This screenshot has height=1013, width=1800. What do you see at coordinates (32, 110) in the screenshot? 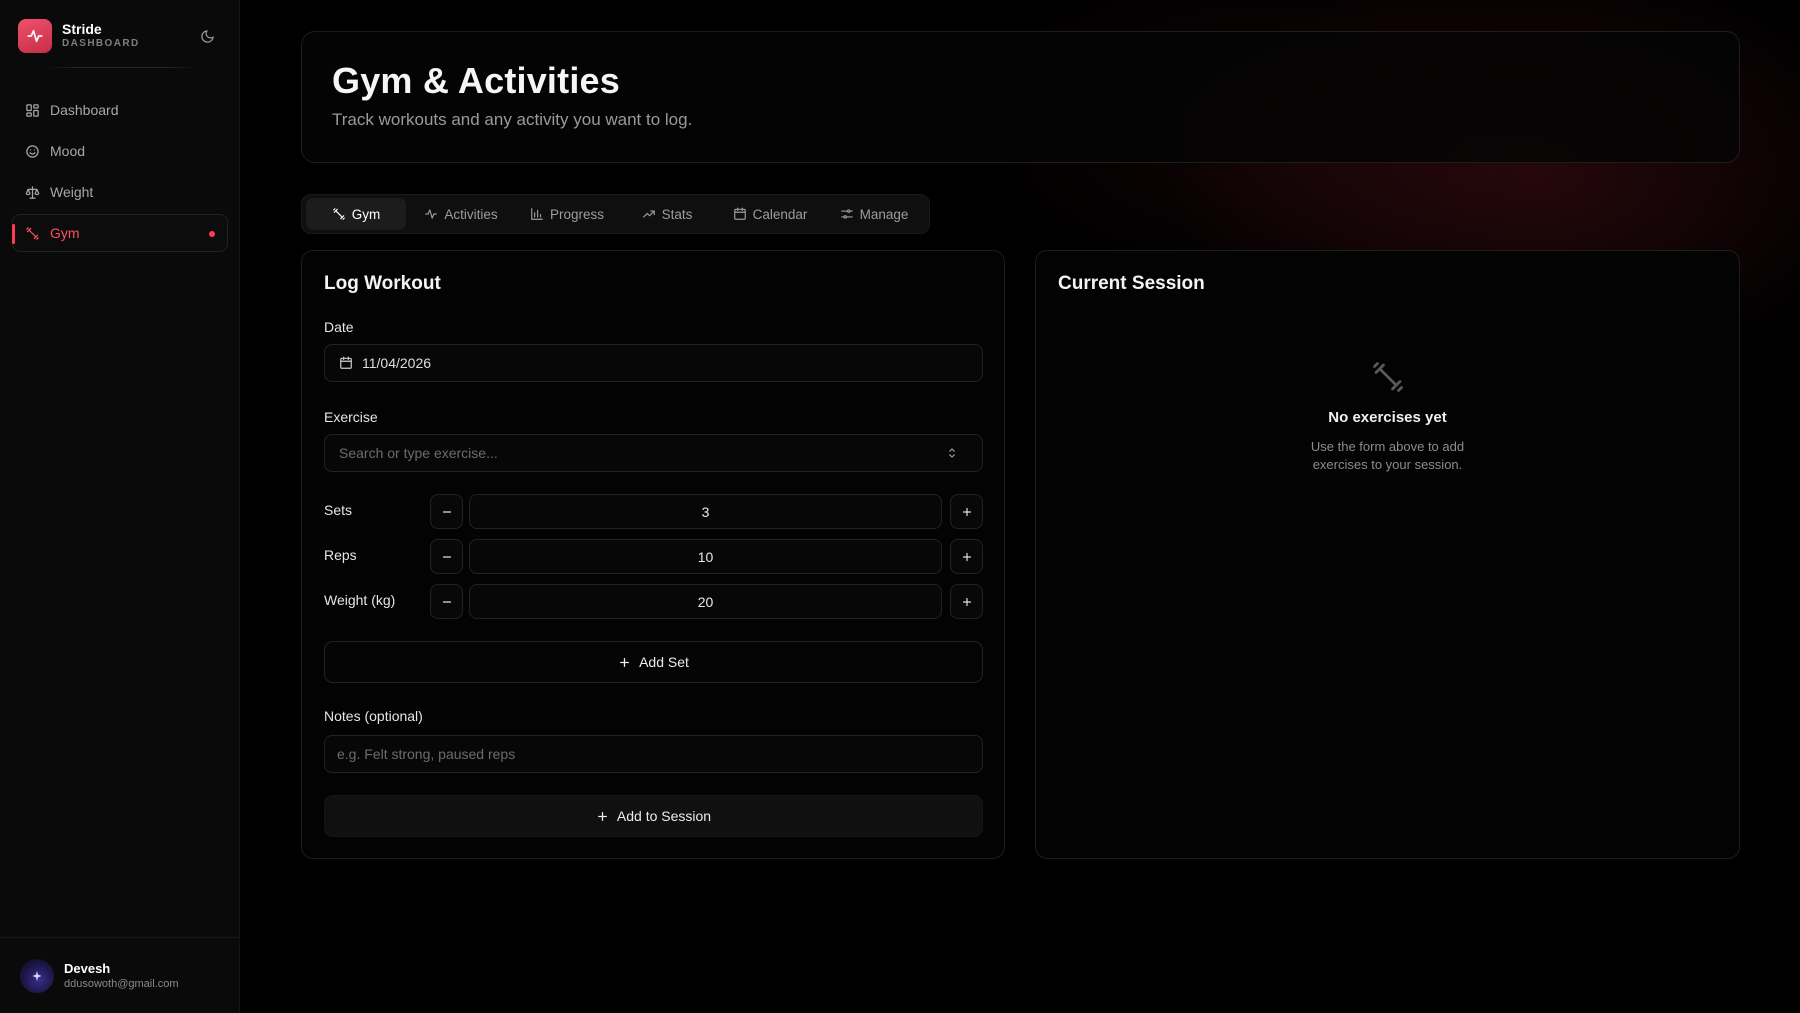
I see `grid-icon` at bounding box center [32, 110].